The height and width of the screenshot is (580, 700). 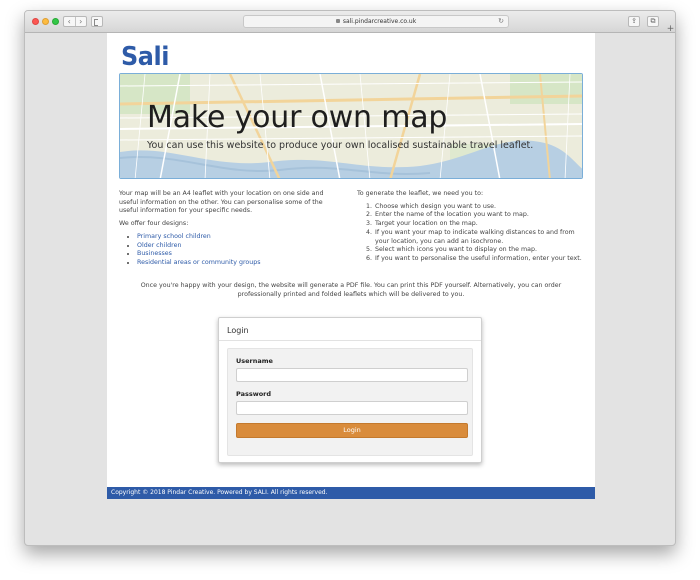 What do you see at coordinates (420, 193) in the screenshot?
I see `steps-heading: To generate the leaflet, we need you to:` at bounding box center [420, 193].